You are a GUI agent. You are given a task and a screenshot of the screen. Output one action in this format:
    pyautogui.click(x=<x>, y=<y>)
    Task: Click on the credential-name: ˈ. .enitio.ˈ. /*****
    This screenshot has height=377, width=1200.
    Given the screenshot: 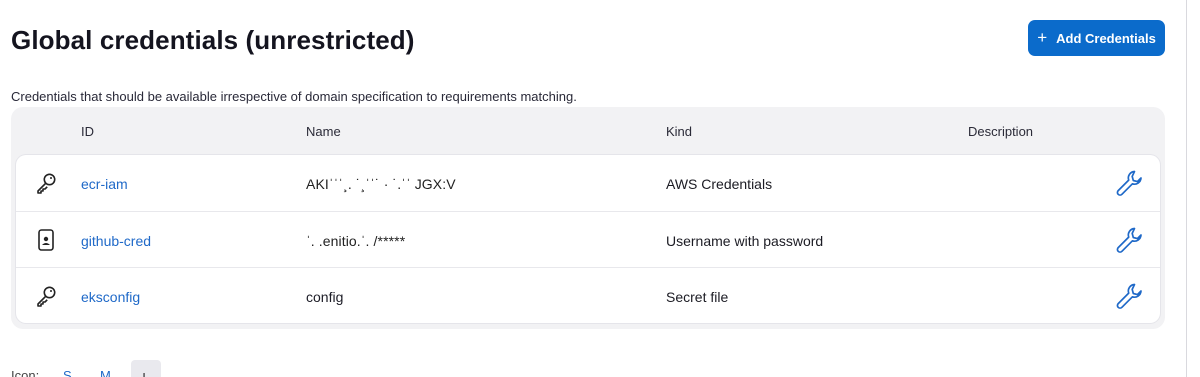 What is the action you would take?
    pyautogui.click(x=356, y=241)
    